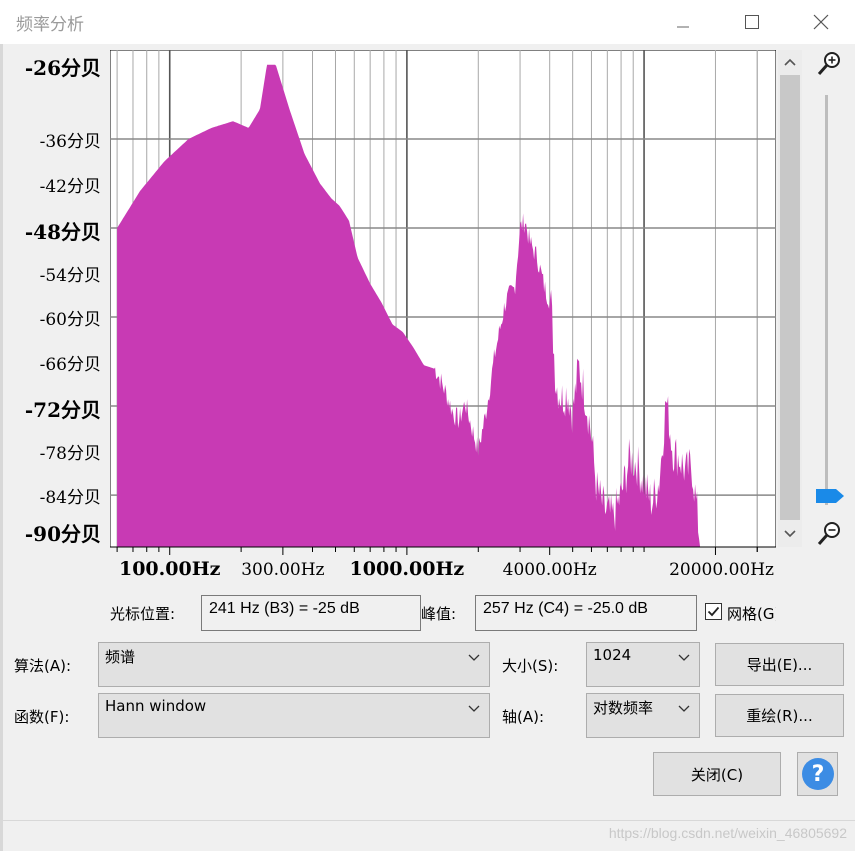 The width and height of the screenshot is (855, 851). I want to click on y-tick-label: -42分贝, so click(70, 186).